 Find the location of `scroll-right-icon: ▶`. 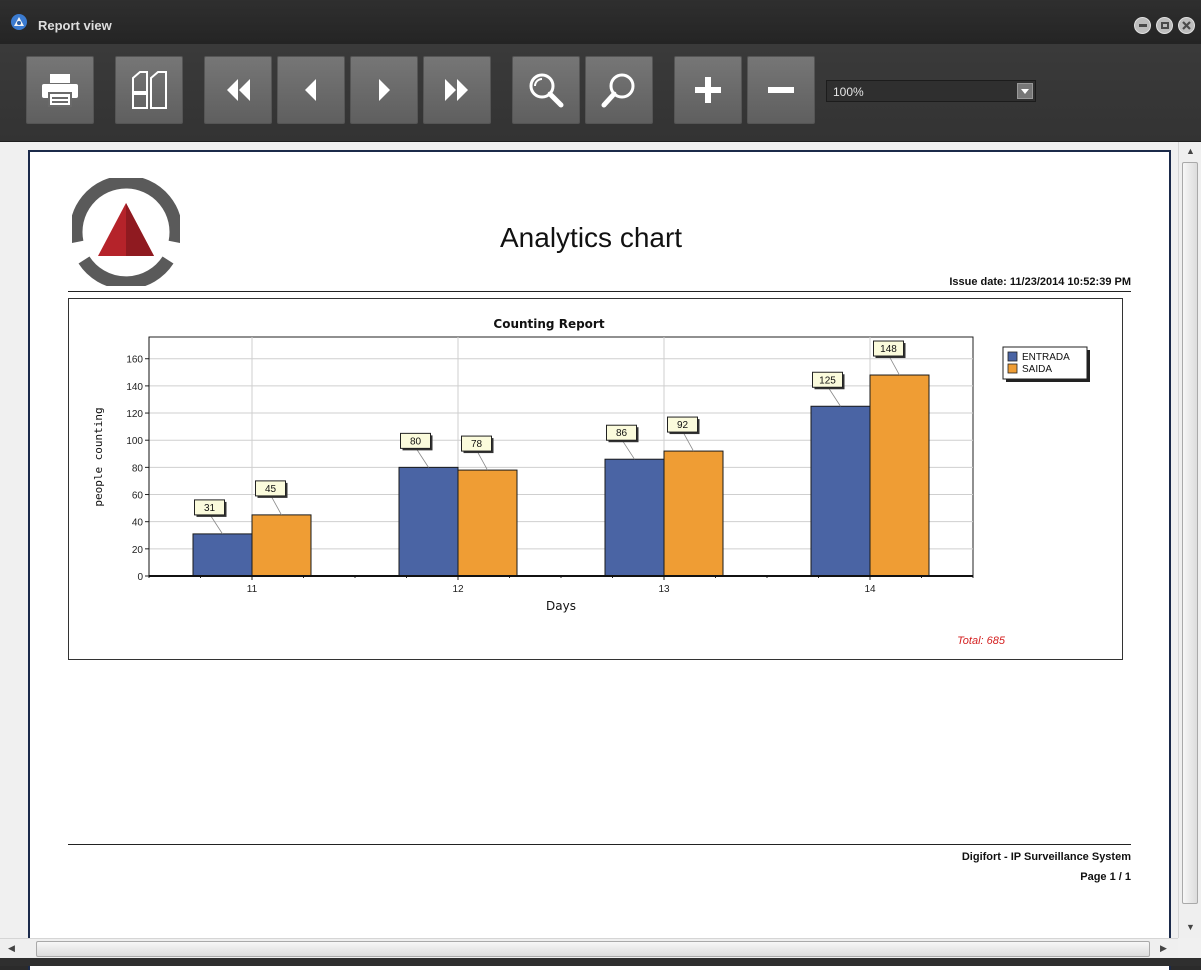

scroll-right-icon: ▶ is located at coordinates (1163, 948).